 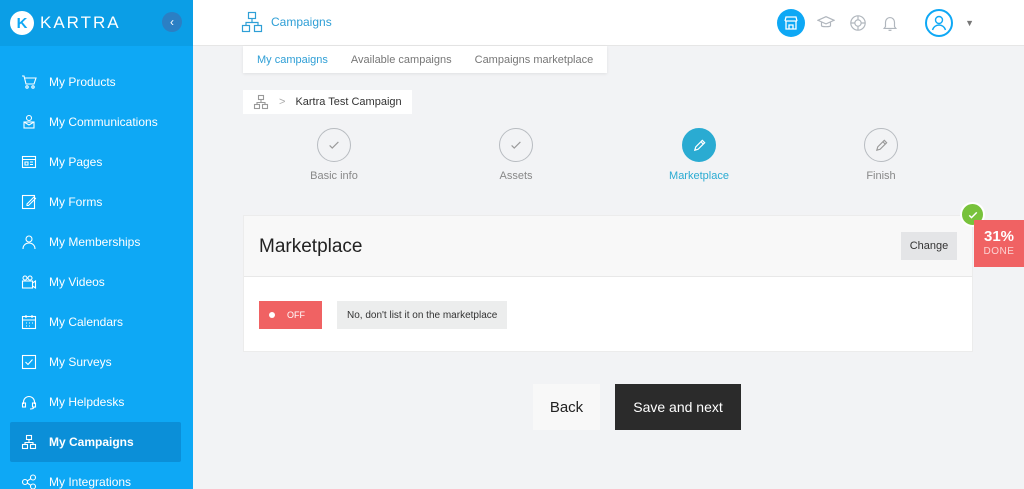 I want to click on sidebar-item-integrations: My Integrations, so click(x=96, y=475).